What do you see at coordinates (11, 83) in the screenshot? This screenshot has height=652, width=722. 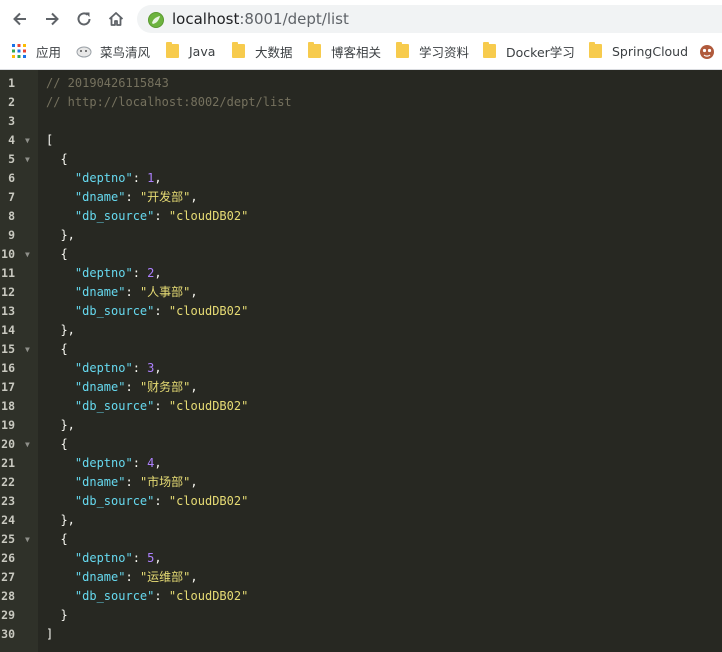 I see `line-number: 1` at bounding box center [11, 83].